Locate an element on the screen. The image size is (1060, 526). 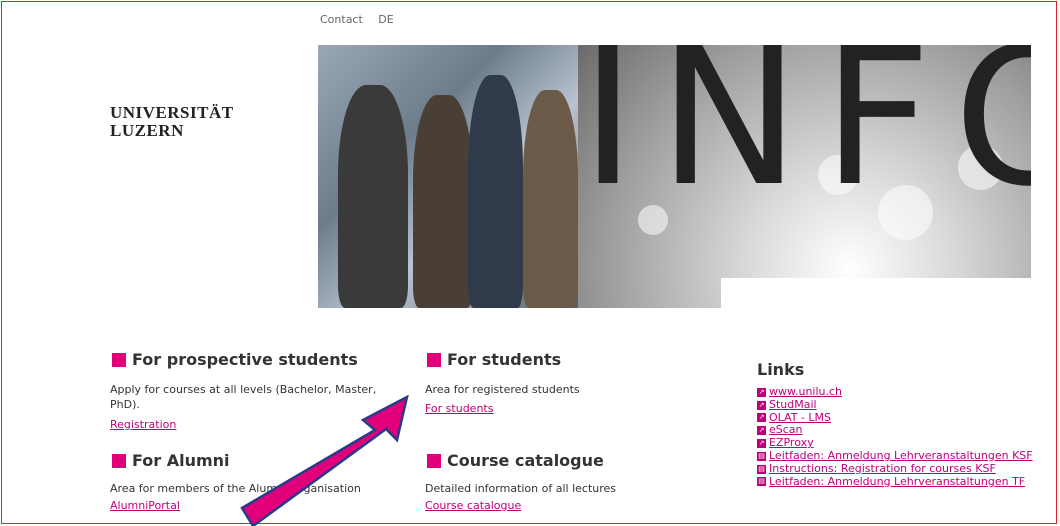
annotation-arrow-icon is located at coordinates (324, 460).